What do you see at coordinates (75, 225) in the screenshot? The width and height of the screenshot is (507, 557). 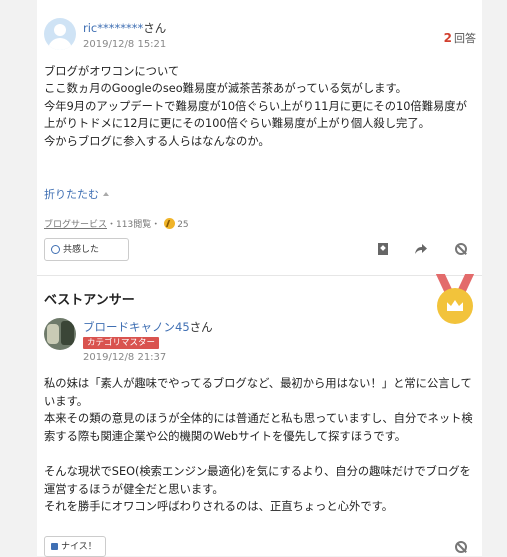 I see `category-link: ブログサービス` at bounding box center [75, 225].